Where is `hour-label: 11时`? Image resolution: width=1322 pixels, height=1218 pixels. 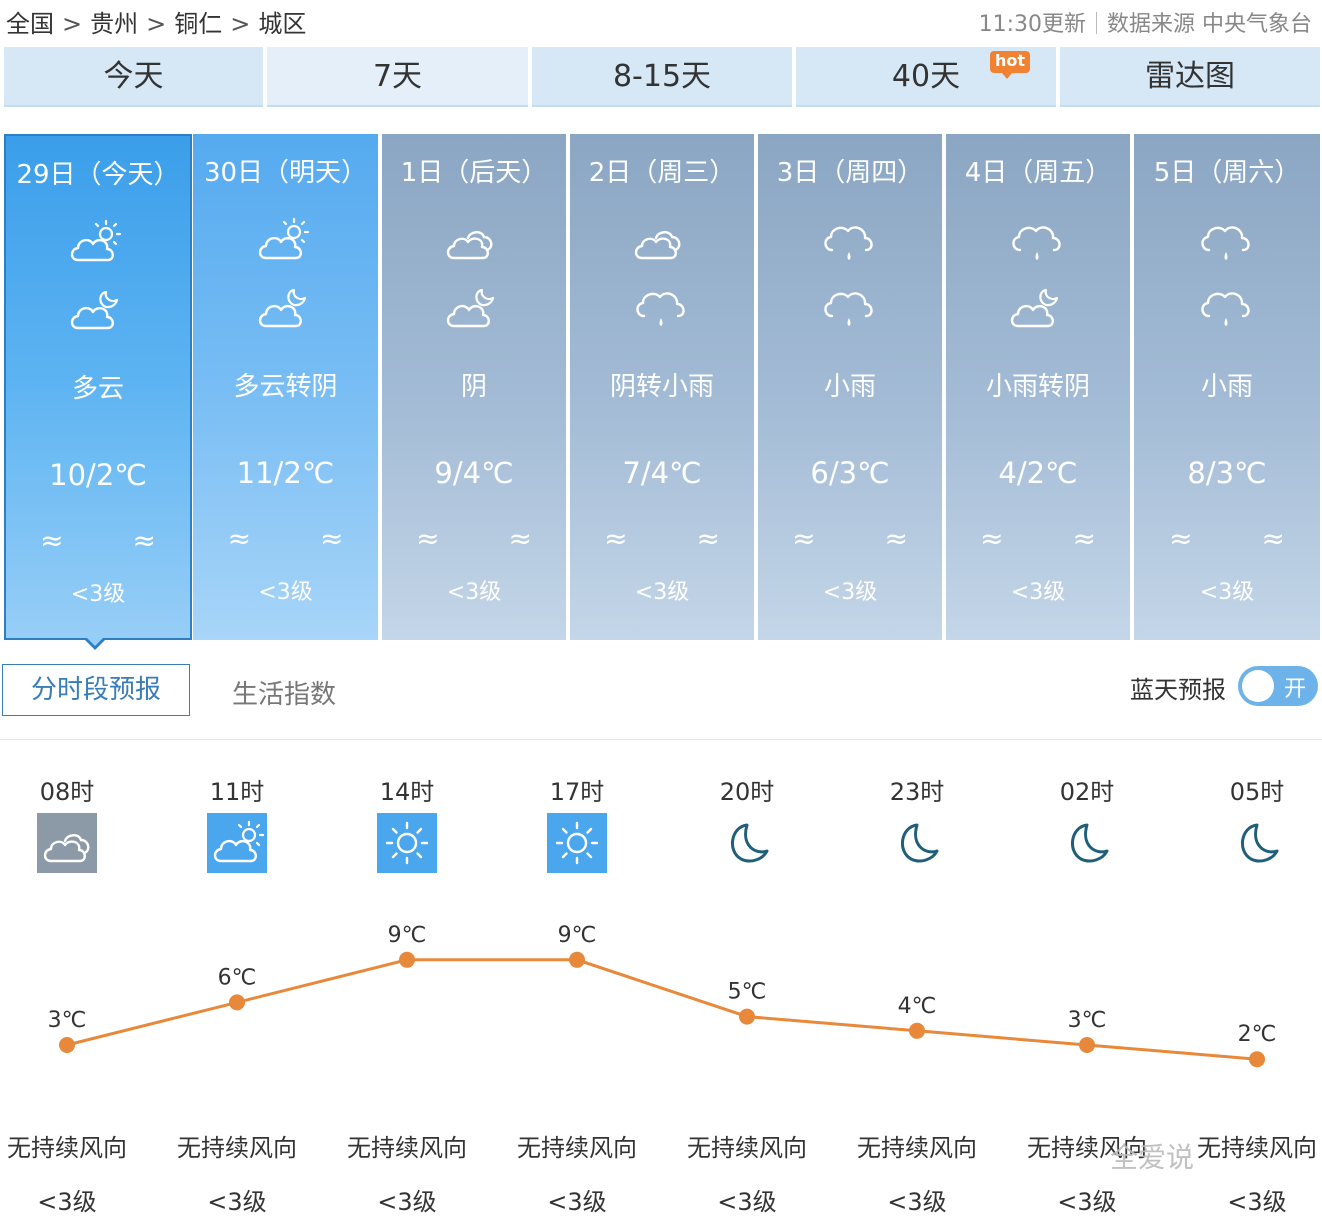 hour-label: 11时 is located at coordinates (237, 792).